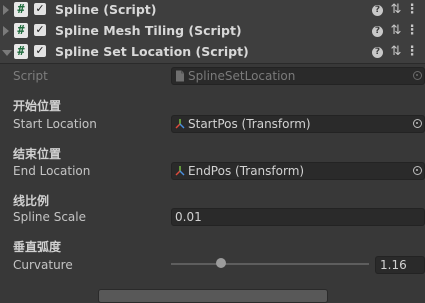  I want to click on start-location-field: StartPos (Transform), so click(298, 124).